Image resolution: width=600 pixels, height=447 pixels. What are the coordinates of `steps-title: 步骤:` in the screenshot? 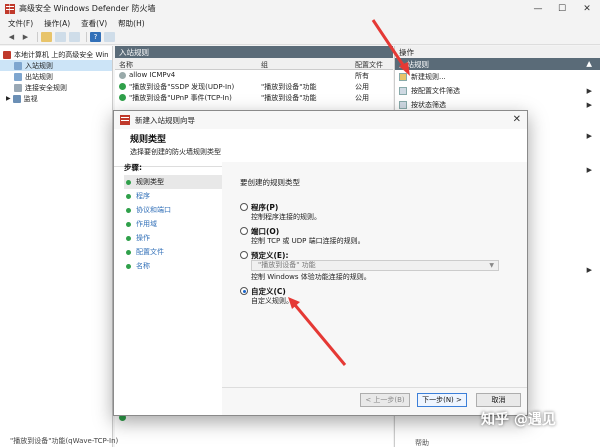 It's located at (133, 167).